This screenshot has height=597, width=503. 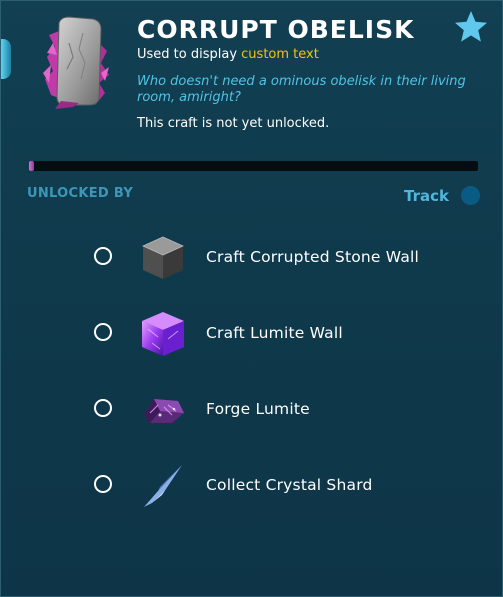 What do you see at coordinates (276, 29) in the screenshot?
I see `item-title: CORRUPT OBELISK` at bounding box center [276, 29].